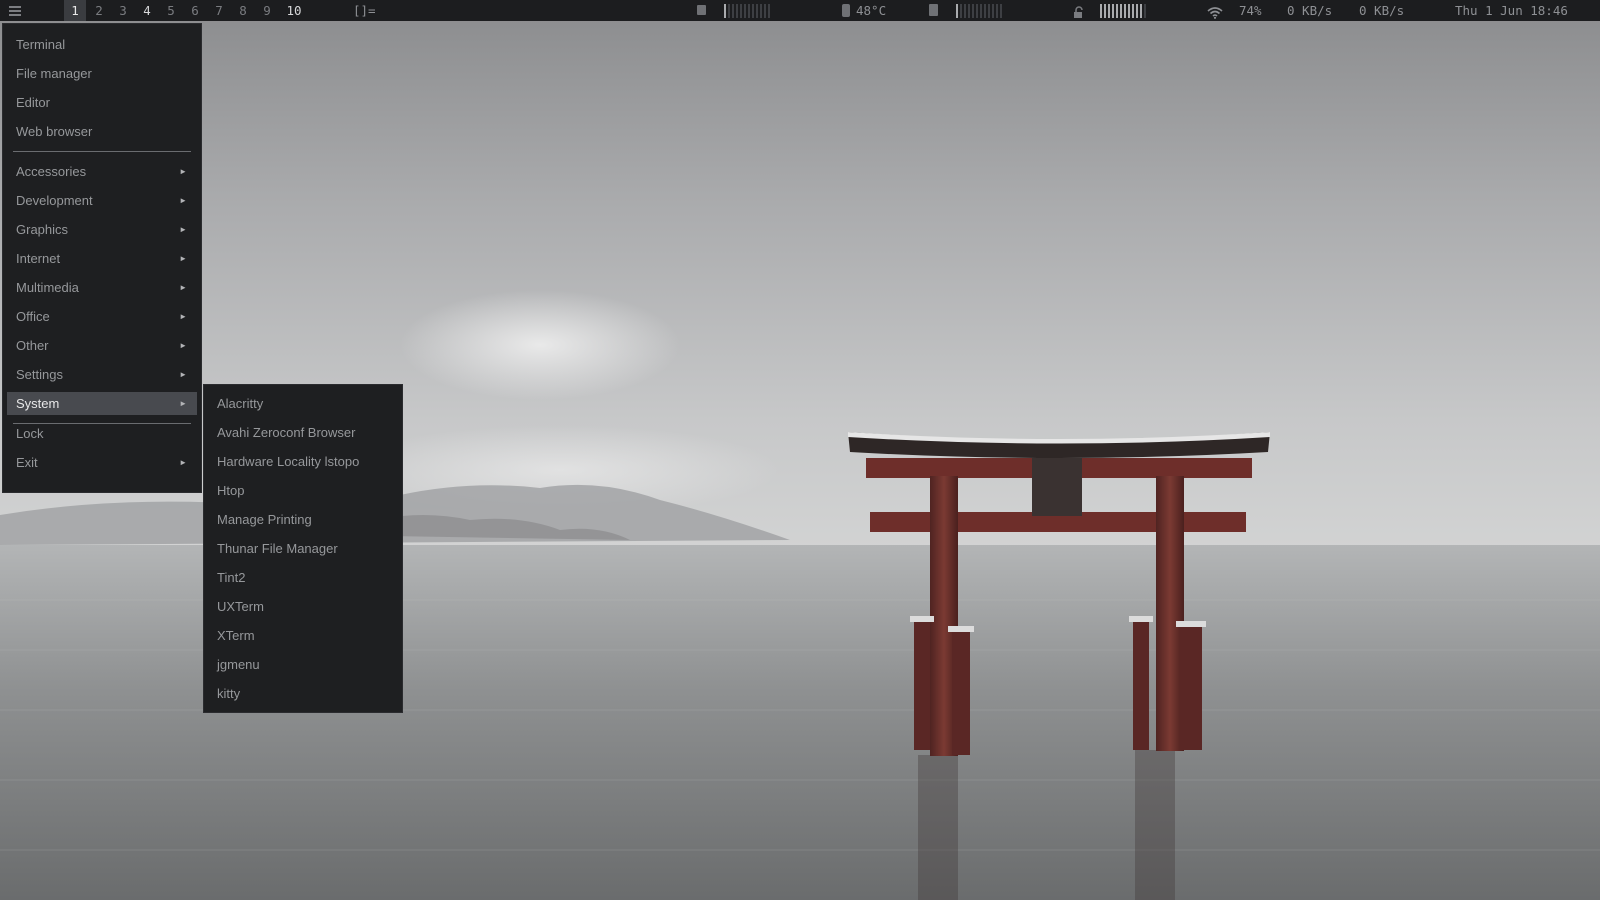 The height and width of the screenshot is (900, 1600). Describe the element at coordinates (99, 10) in the screenshot. I see `workspace-2: 2` at that location.